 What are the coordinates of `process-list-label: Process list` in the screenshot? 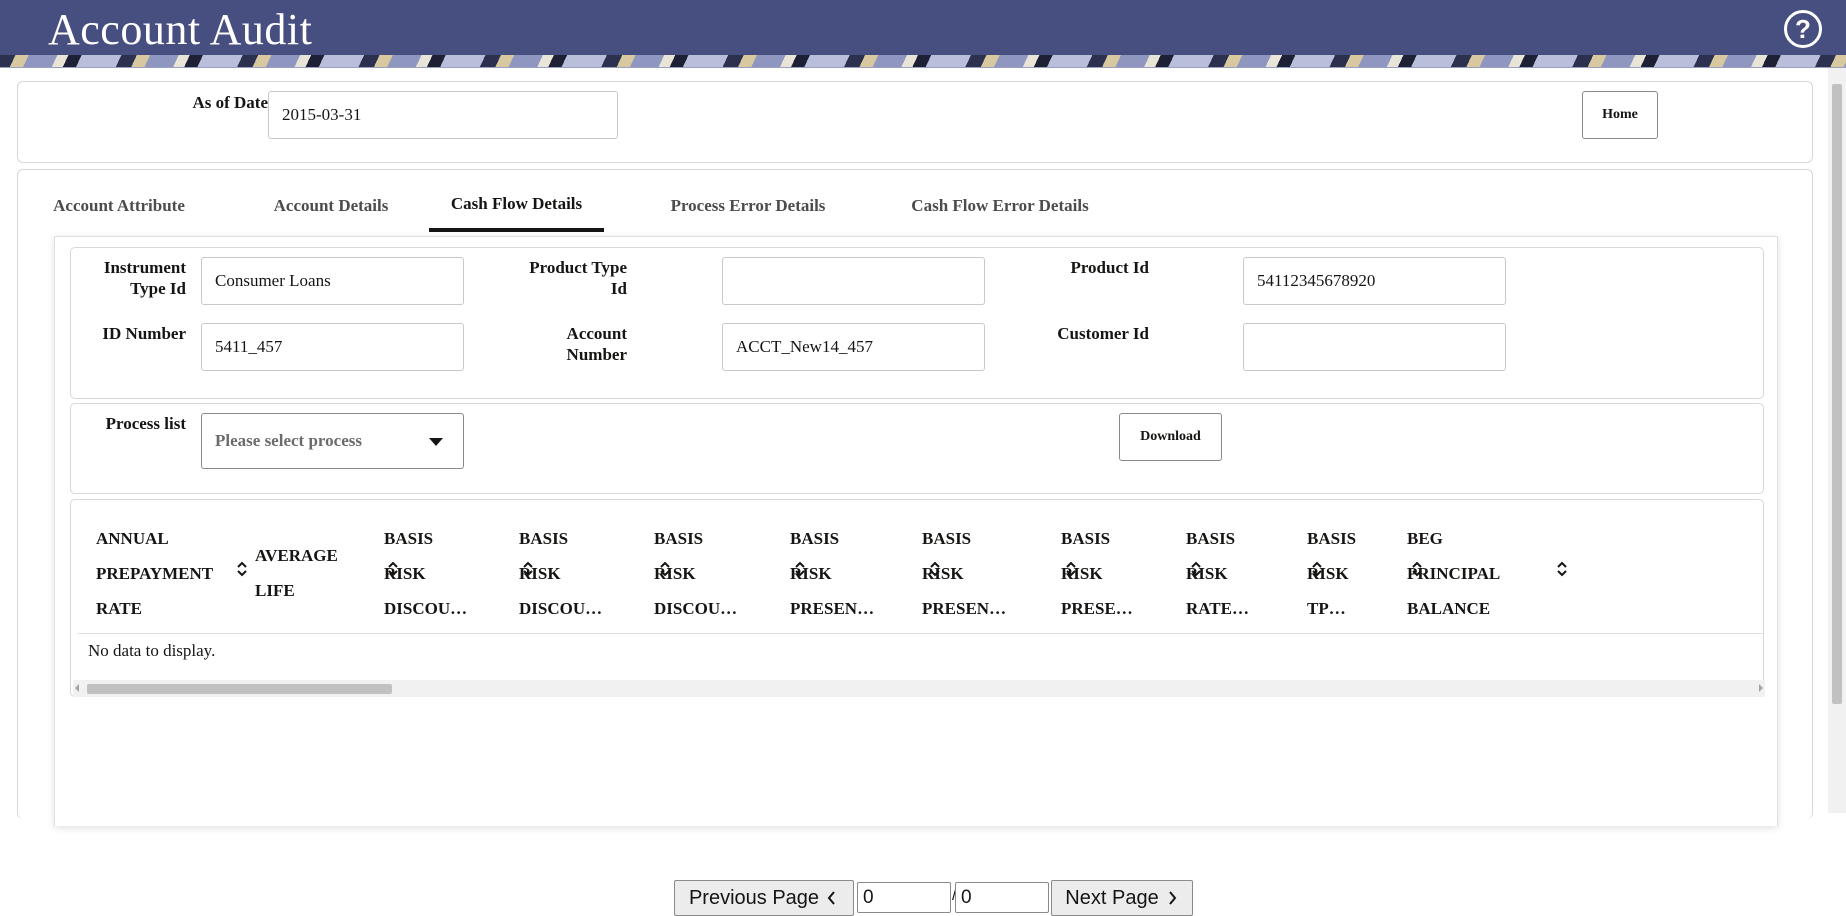 It's located at (145, 423).